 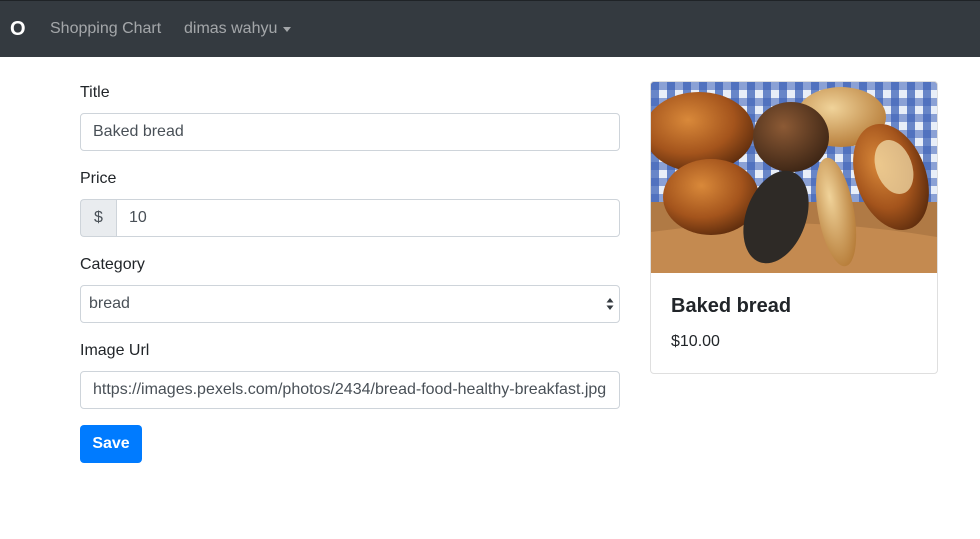 What do you see at coordinates (287, 29) in the screenshot?
I see `chevron-down-icon` at bounding box center [287, 29].